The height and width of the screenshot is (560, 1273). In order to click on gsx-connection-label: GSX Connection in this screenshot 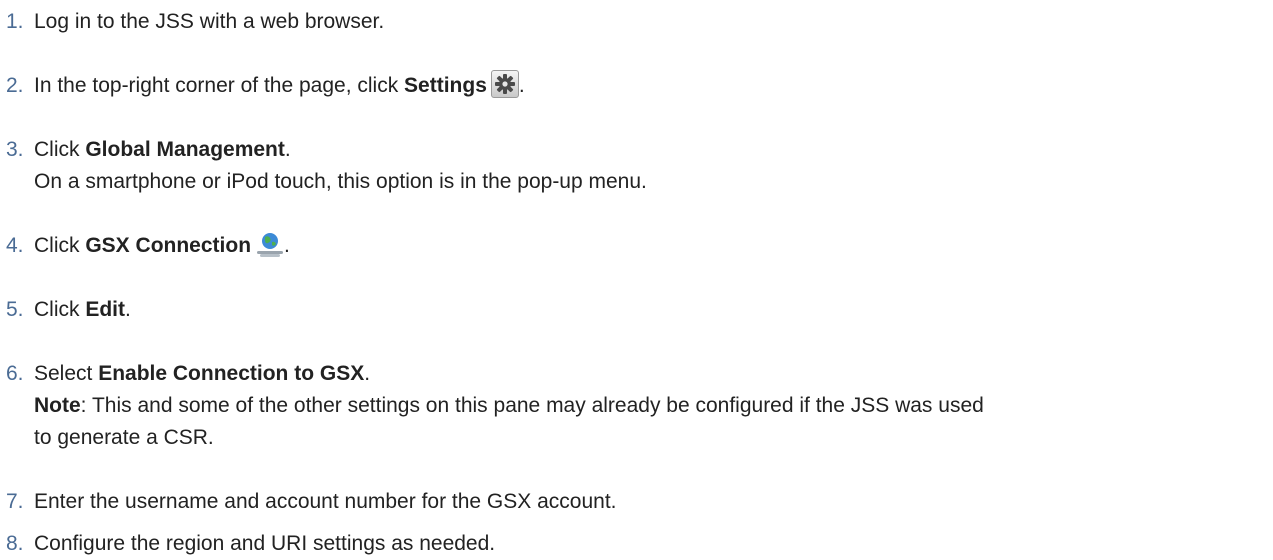, I will do `click(168, 245)`.